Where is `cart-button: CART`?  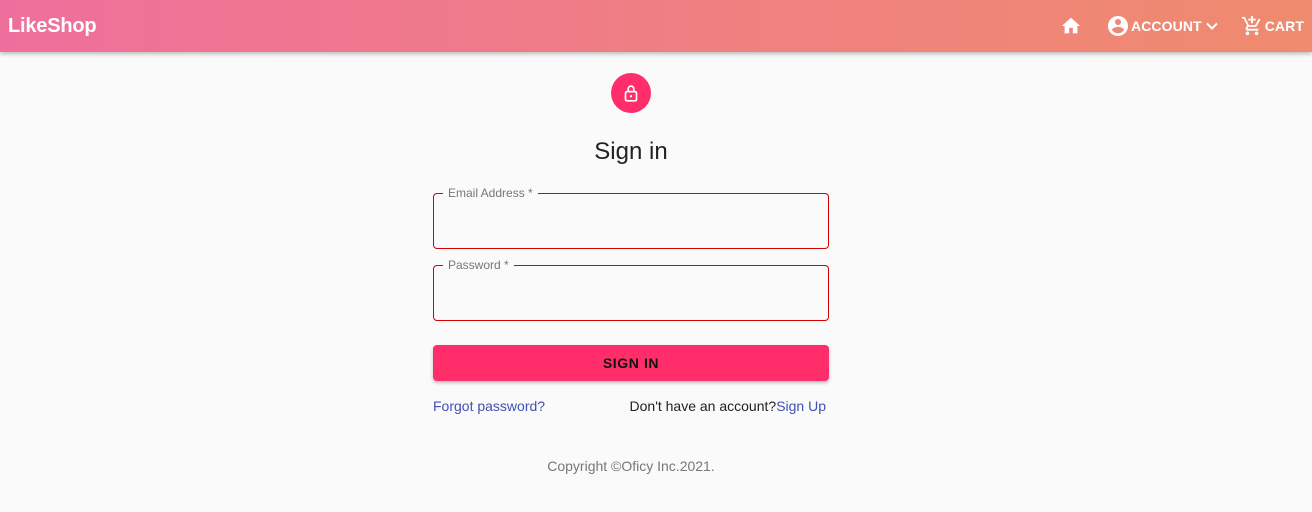
cart-button: CART is located at coordinates (1272, 26).